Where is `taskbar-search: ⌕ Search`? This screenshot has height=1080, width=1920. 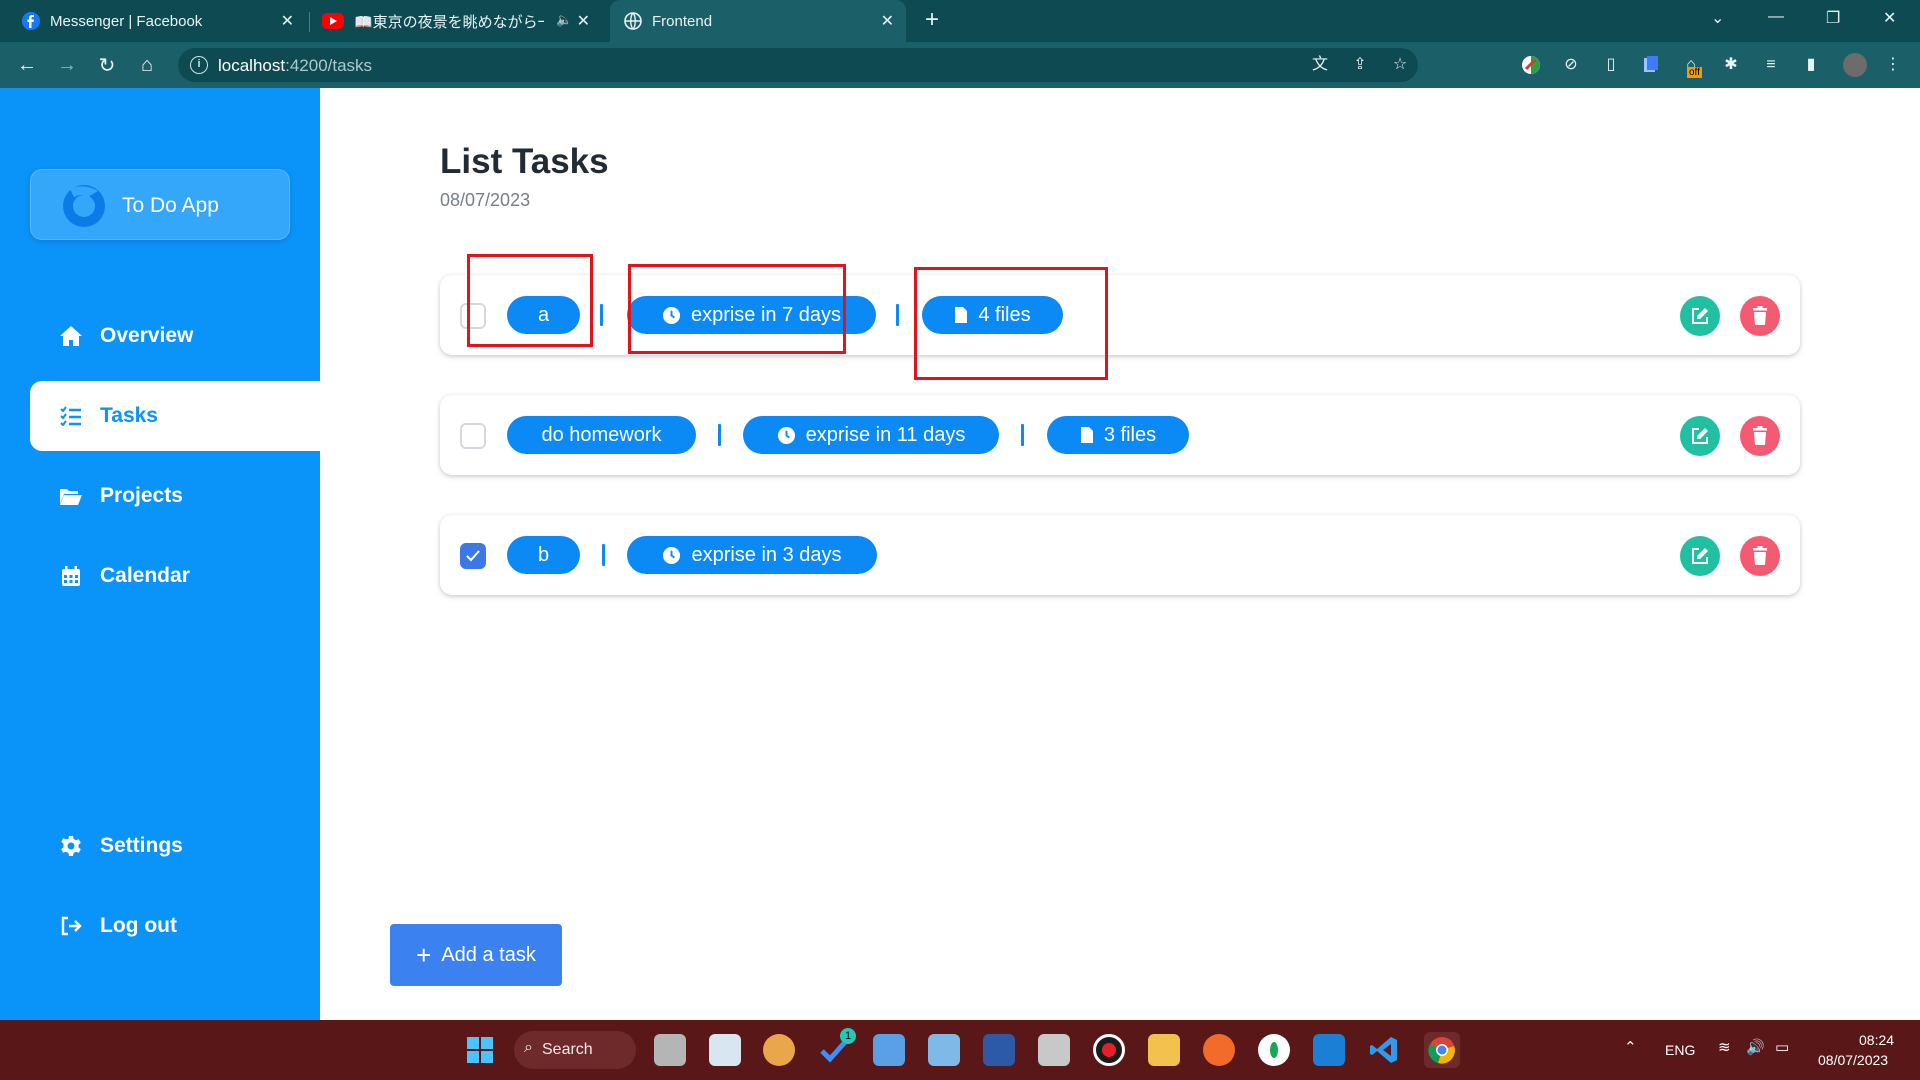 taskbar-search: ⌕ Search is located at coordinates (575, 1050).